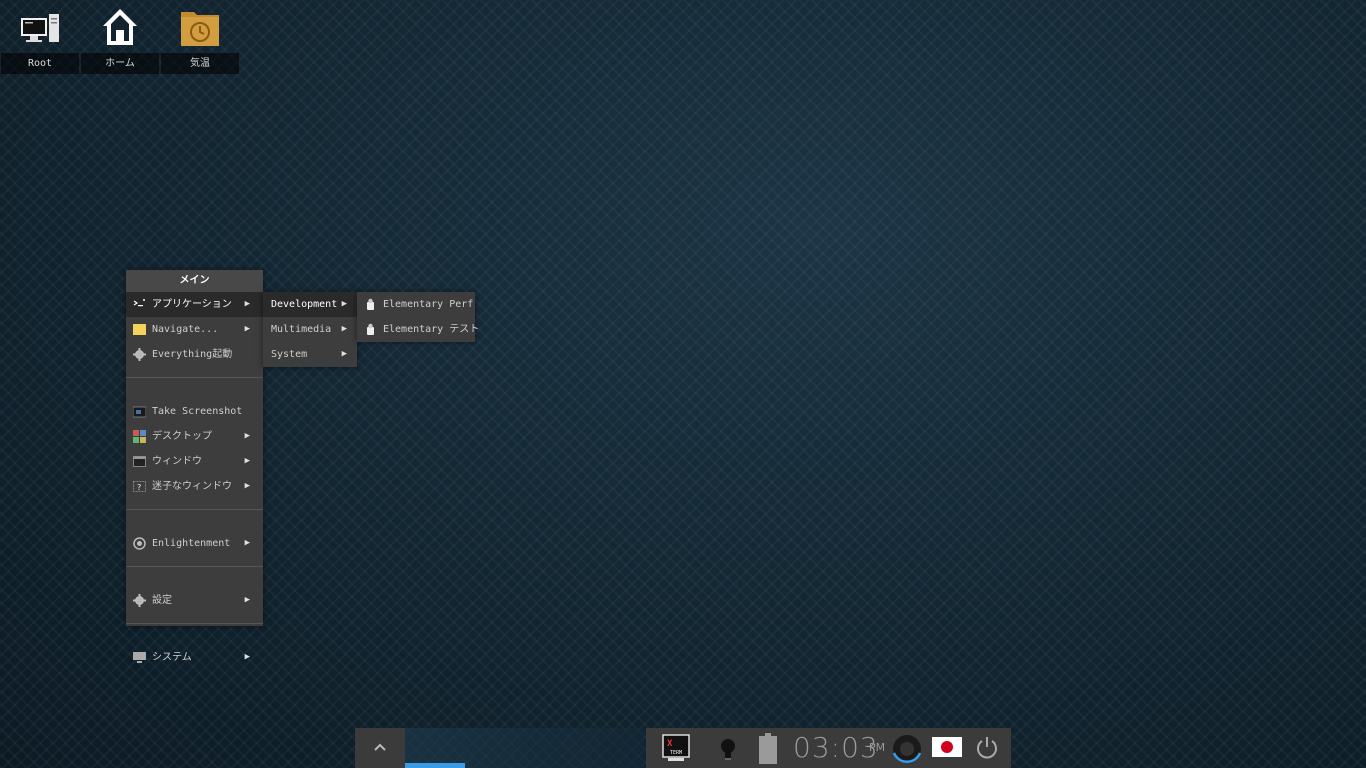  Describe the element at coordinates (182, 436) in the screenshot. I see `menu-item-label: デスクトップ` at that location.